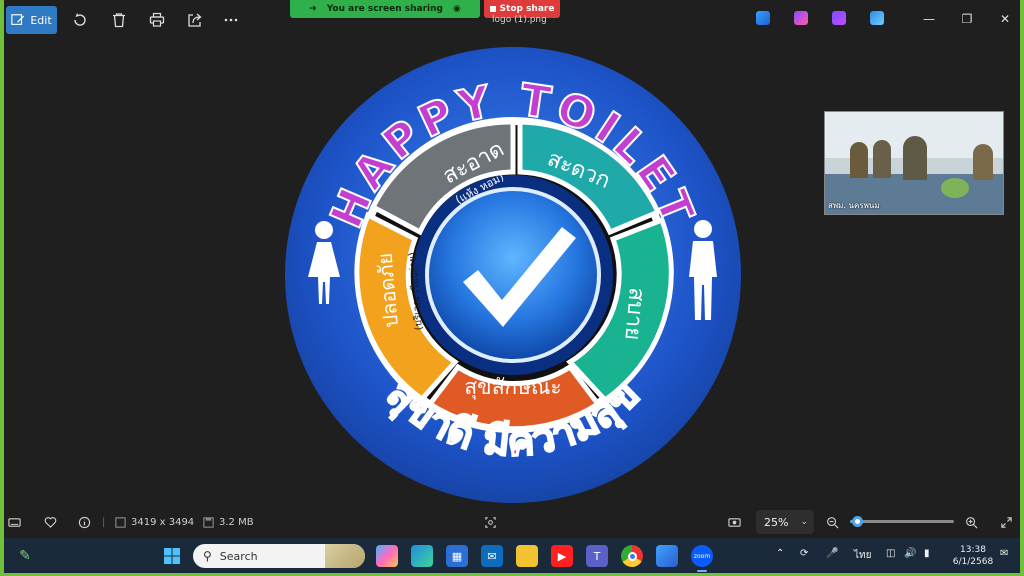 This screenshot has width=1024, height=576. Describe the element at coordinates (839, 18) in the screenshot. I see `clipchamp-icon` at that location.